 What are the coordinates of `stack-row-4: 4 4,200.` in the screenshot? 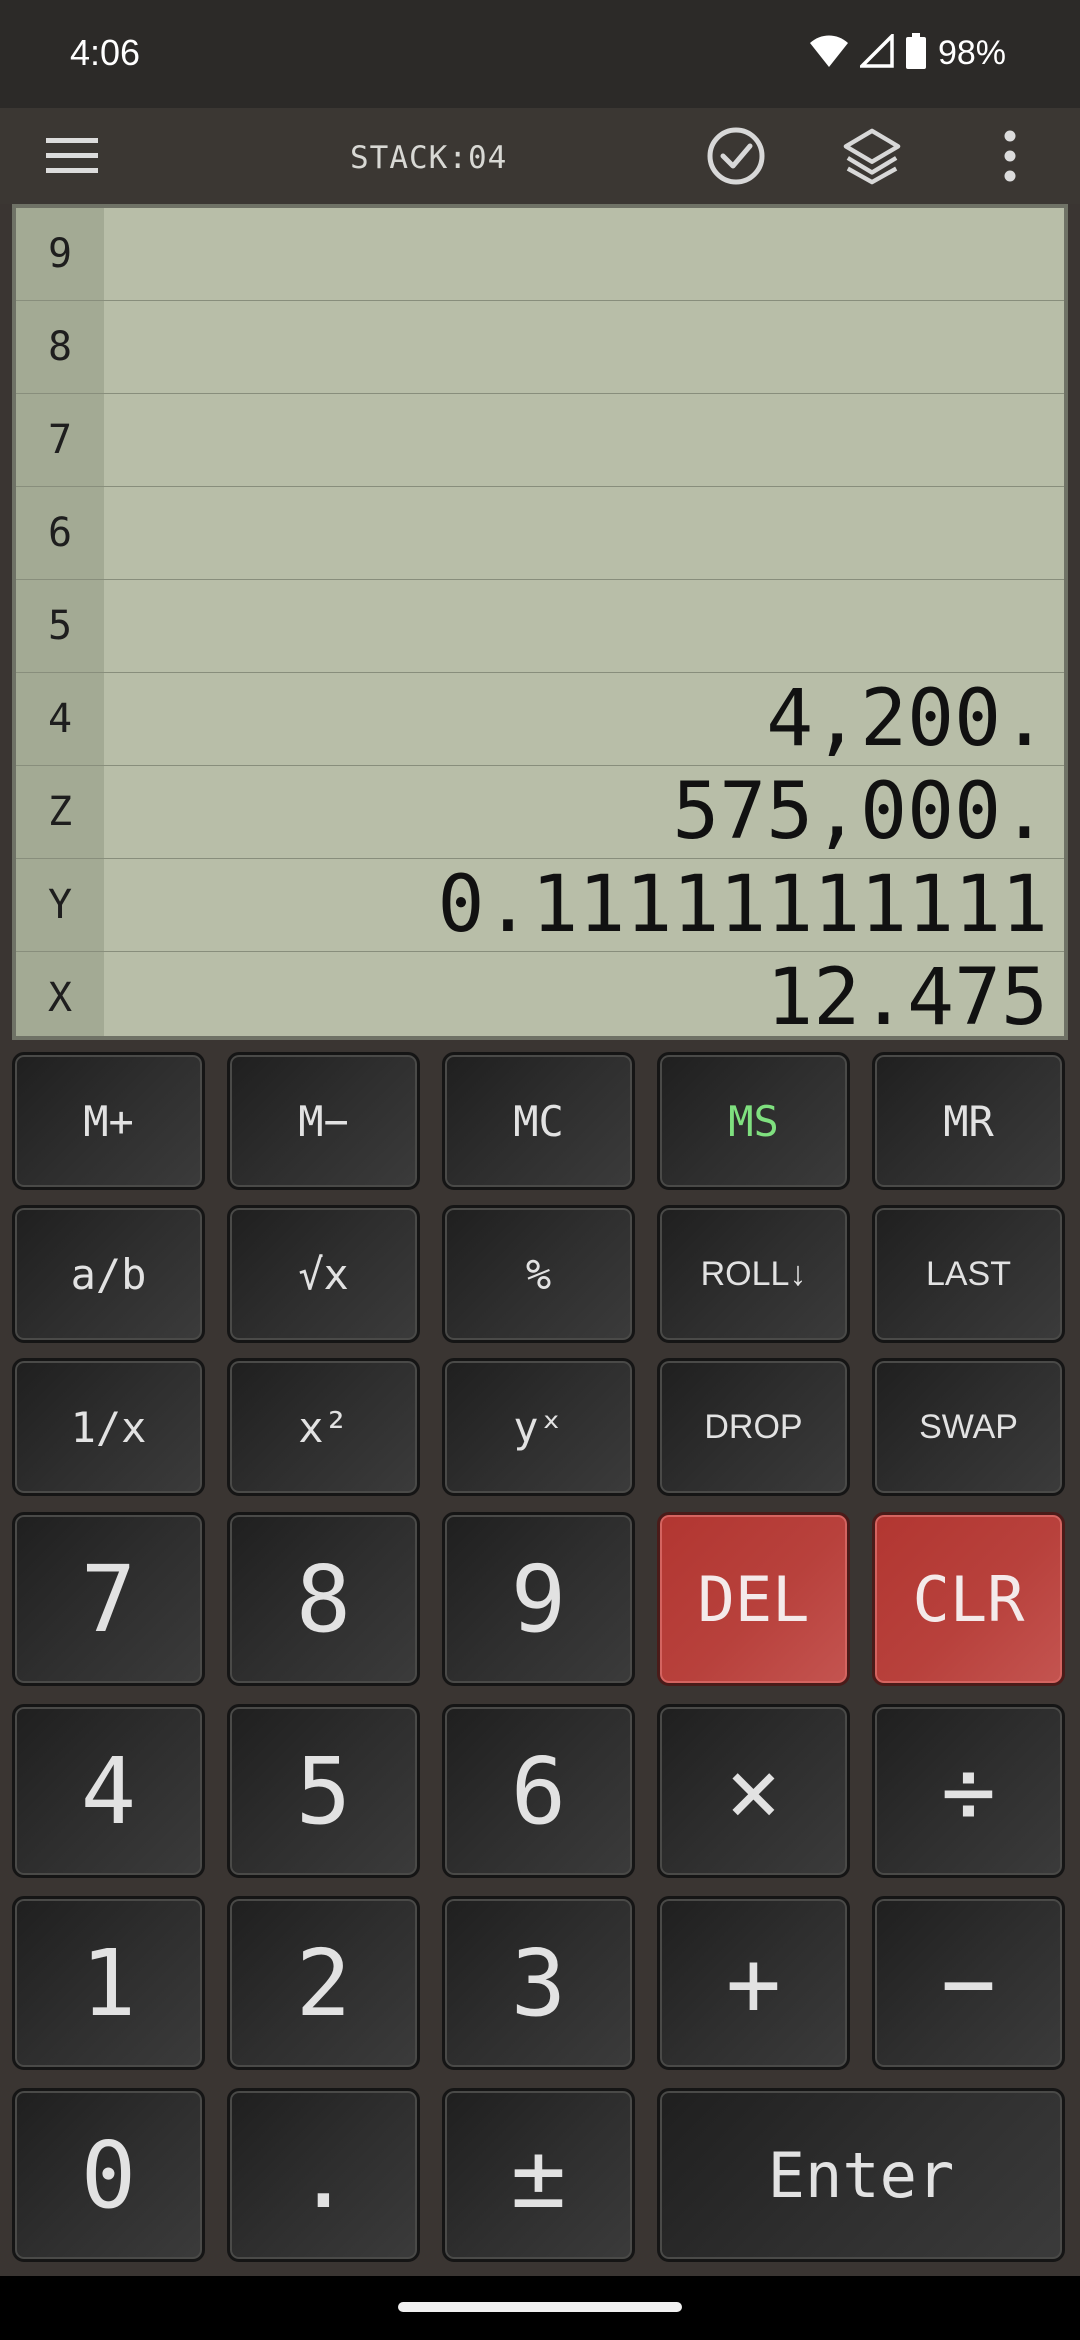 It's located at (540, 719).